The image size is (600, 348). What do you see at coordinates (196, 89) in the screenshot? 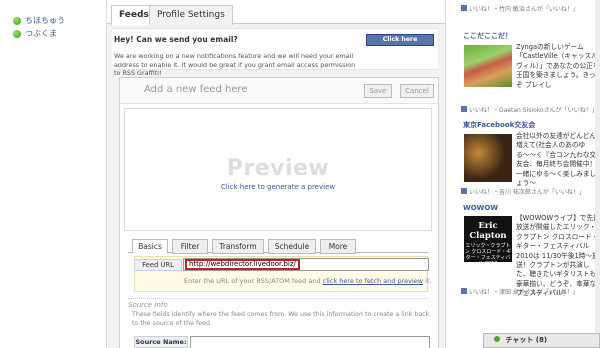
I see `panel-title: Add a new feed here` at bounding box center [196, 89].